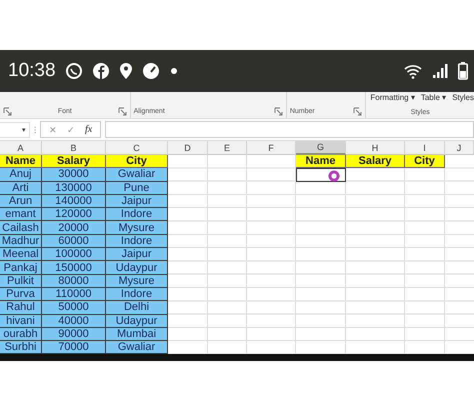 The image size is (474, 404). What do you see at coordinates (74, 335) in the screenshot?
I see `table-cell: 90000` at bounding box center [74, 335].